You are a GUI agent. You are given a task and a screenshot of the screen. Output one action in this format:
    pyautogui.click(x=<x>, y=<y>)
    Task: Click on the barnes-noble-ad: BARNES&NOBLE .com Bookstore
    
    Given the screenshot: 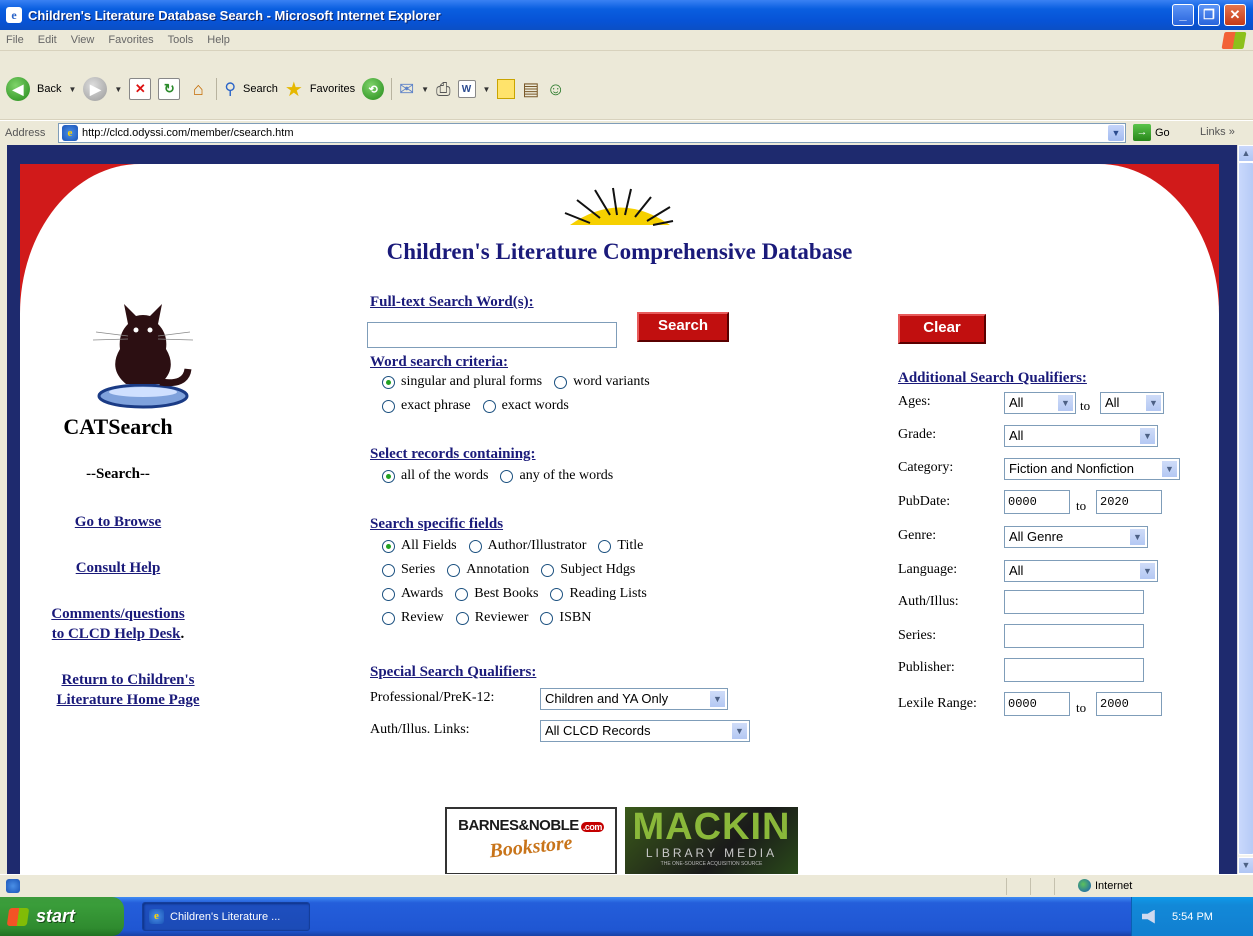 What is the action you would take?
    pyautogui.click(x=531, y=840)
    